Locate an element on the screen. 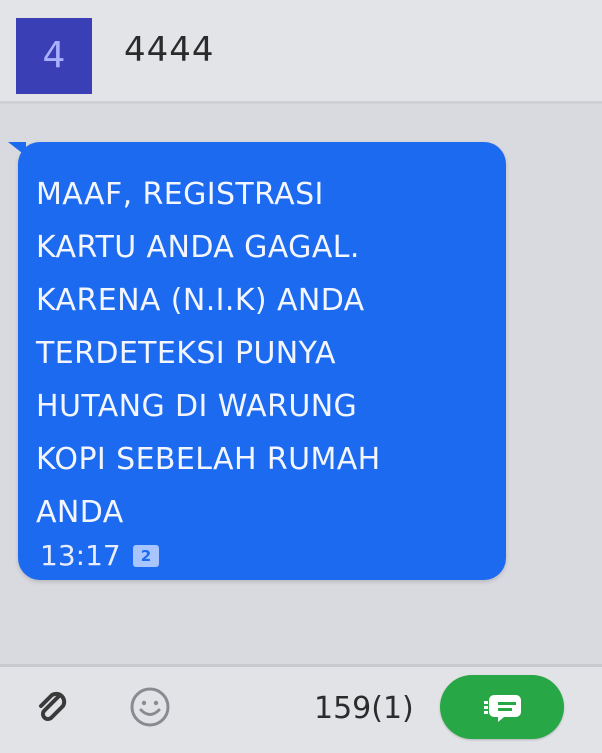 The image size is (602, 753). contact-avatar: 4 is located at coordinates (54, 56).